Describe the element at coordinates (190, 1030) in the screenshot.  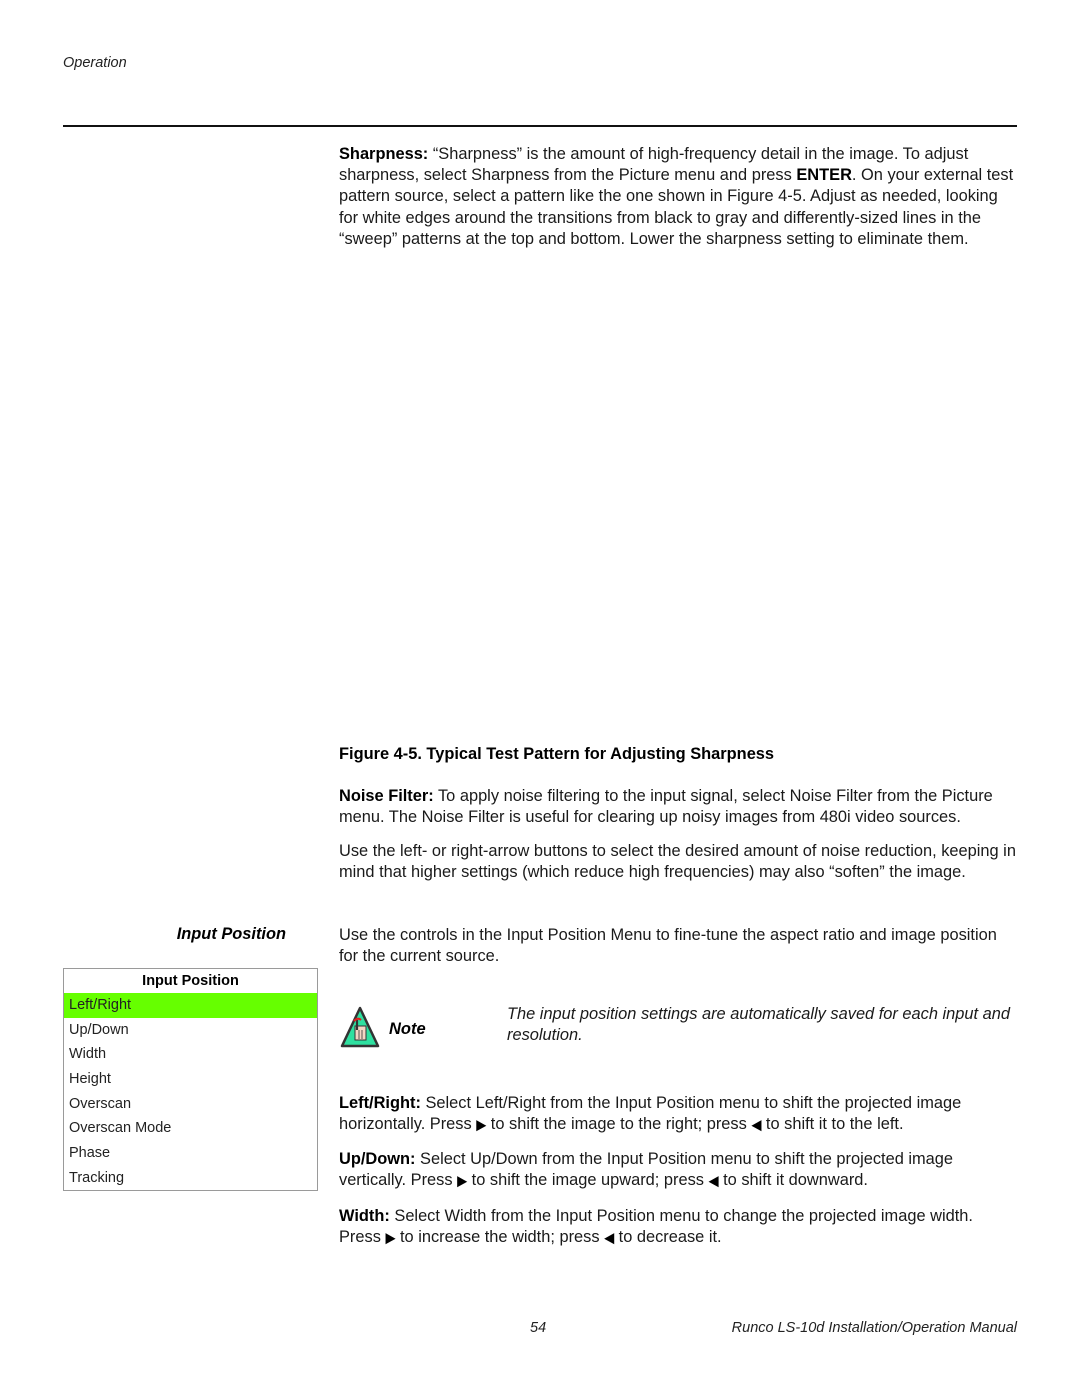
I see `menu-item-up-down: Up/Down` at that location.